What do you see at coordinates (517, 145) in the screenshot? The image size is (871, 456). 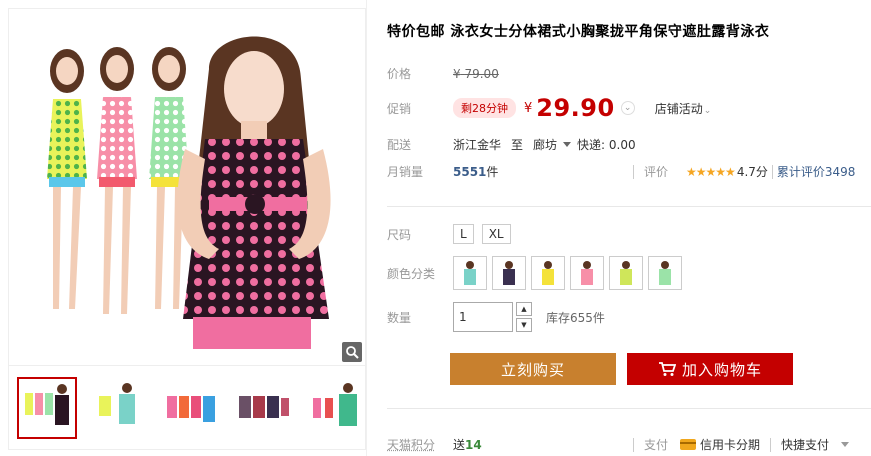 I see `to-word: 至` at bounding box center [517, 145].